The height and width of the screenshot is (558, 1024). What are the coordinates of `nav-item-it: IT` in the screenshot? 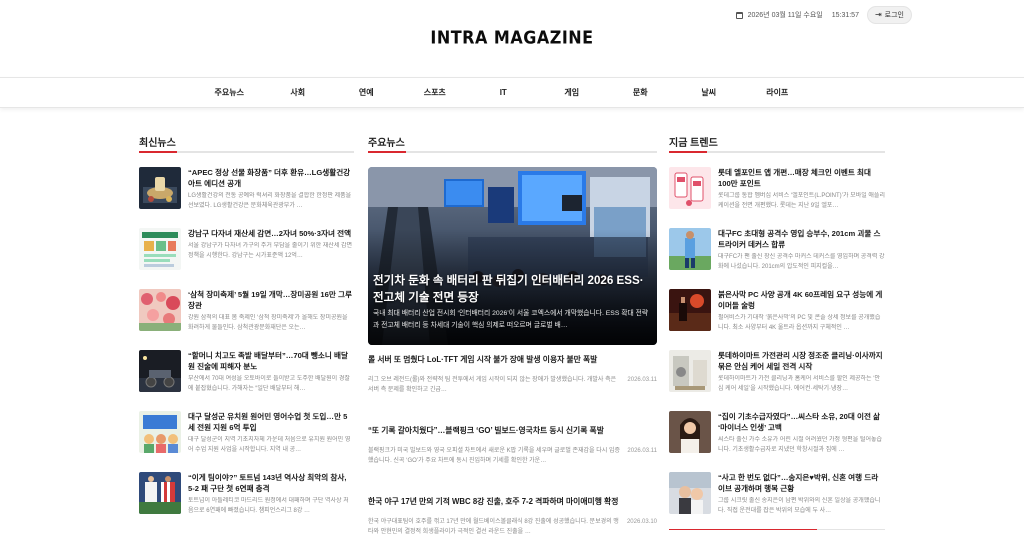 It's located at (503, 92).